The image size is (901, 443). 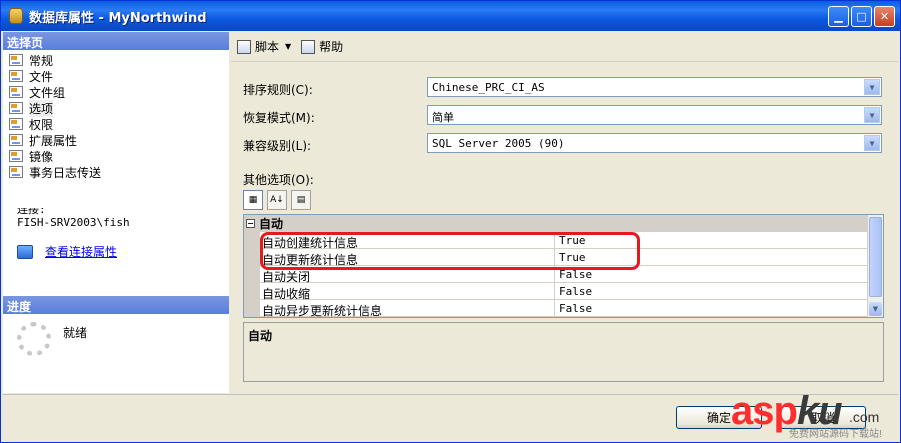 I want to click on page-item-label: 常规, so click(x=41, y=60).